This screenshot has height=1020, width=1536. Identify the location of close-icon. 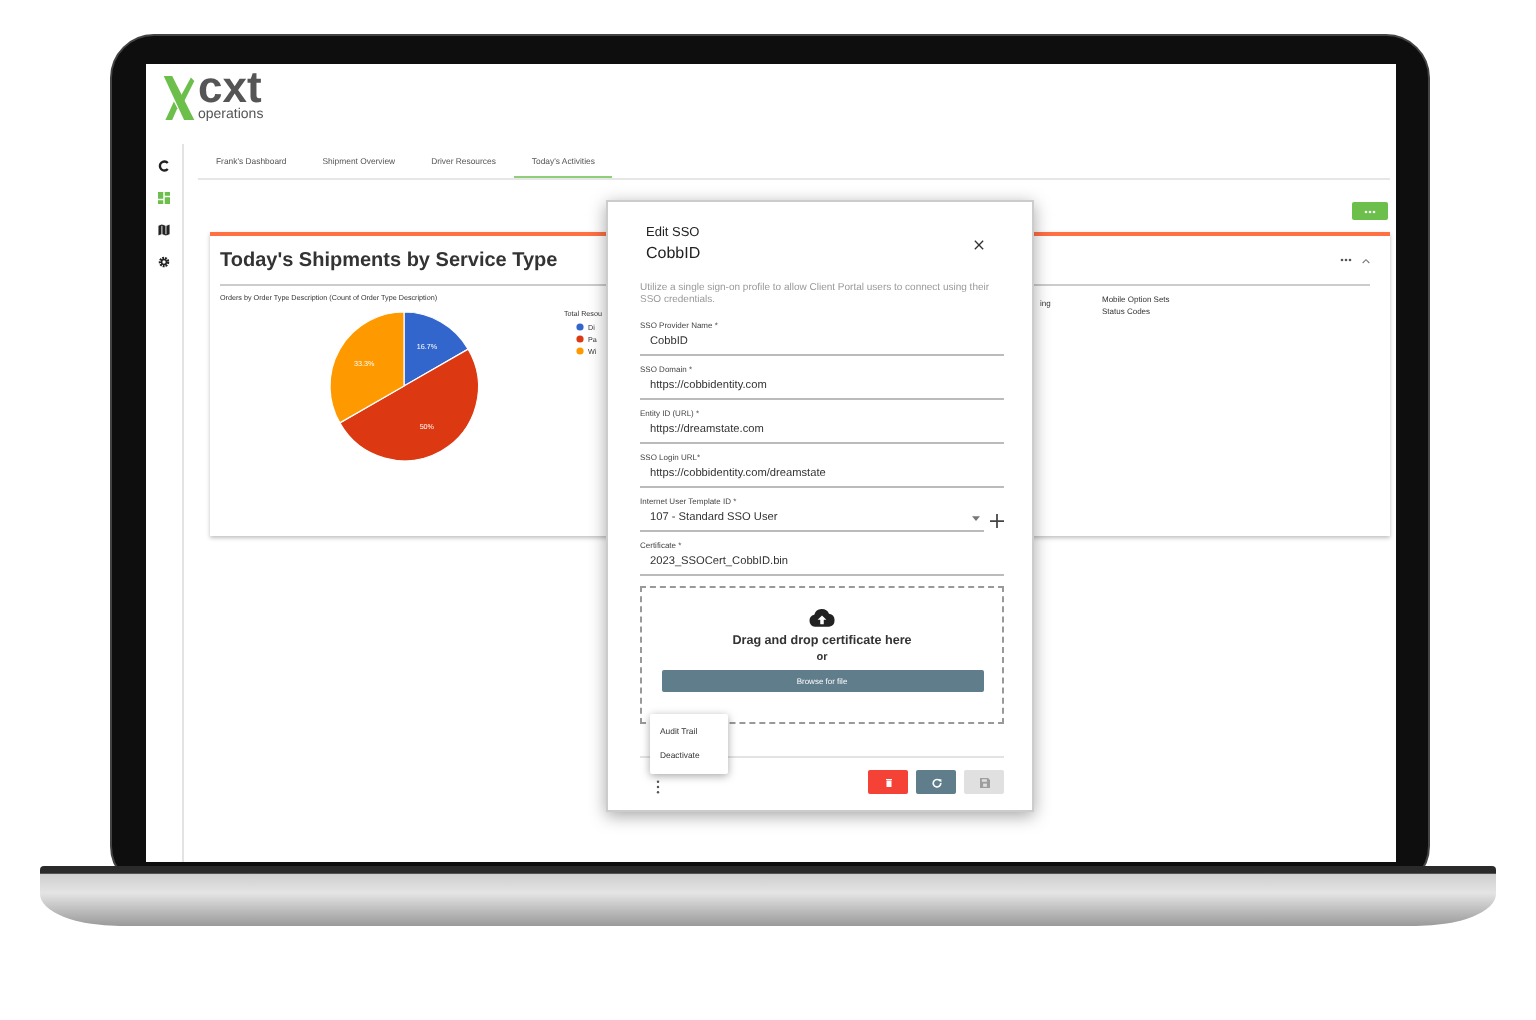
(979, 244).